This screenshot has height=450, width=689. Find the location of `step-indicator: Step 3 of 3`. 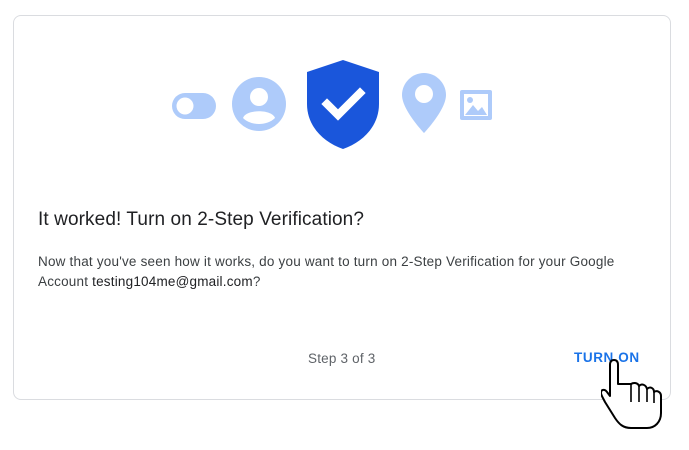

step-indicator: Step 3 of 3 is located at coordinates (342, 358).